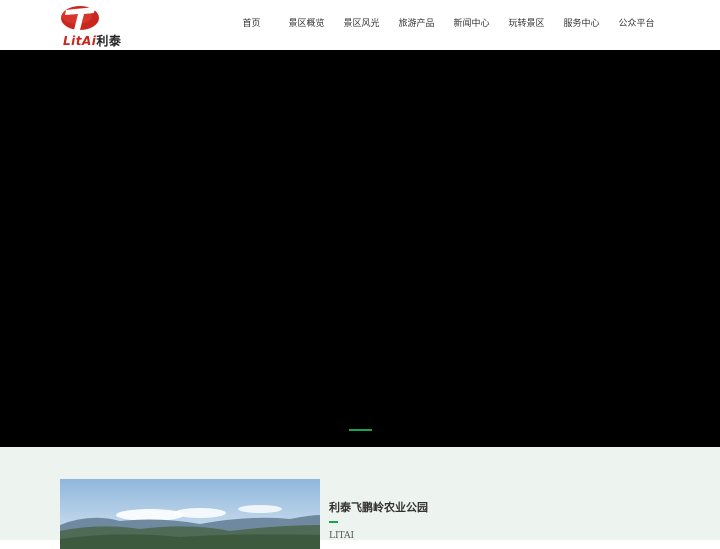 The width and height of the screenshot is (720, 549). What do you see at coordinates (360, 430) in the screenshot?
I see `slide-indicator-active` at bounding box center [360, 430].